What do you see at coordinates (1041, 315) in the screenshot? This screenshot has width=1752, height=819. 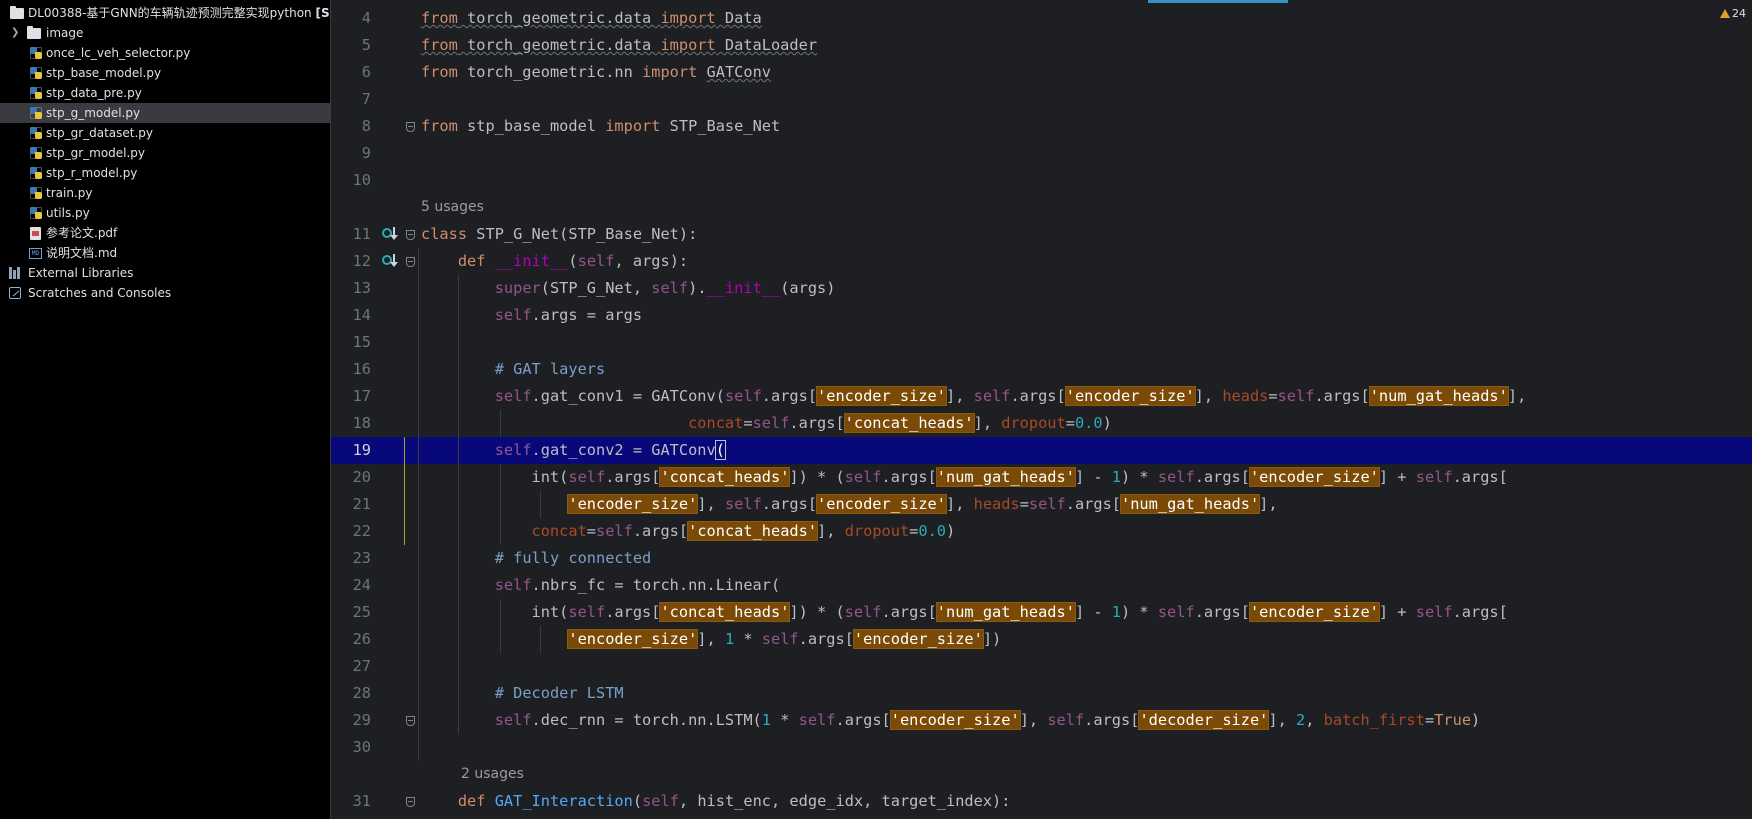 I see `code-line: 14 self.args = args` at bounding box center [1041, 315].